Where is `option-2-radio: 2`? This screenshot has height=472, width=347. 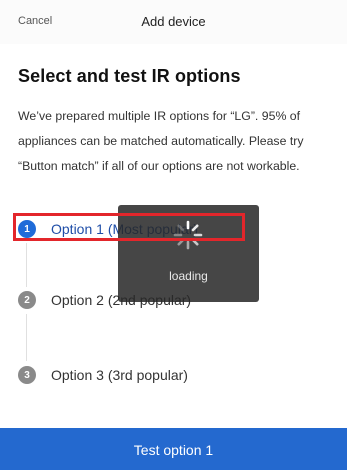 option-2-radio: 2 is located at coordinates (27, 300).